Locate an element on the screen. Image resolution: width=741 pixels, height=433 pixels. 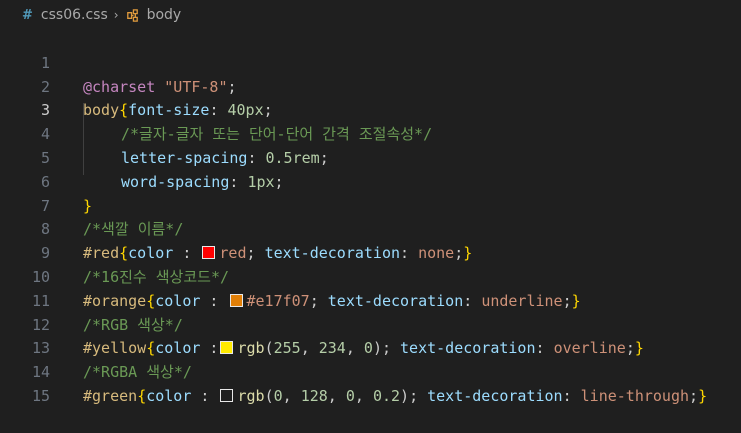
css-selector-symbol-icon is located at coordinates (132, 15).